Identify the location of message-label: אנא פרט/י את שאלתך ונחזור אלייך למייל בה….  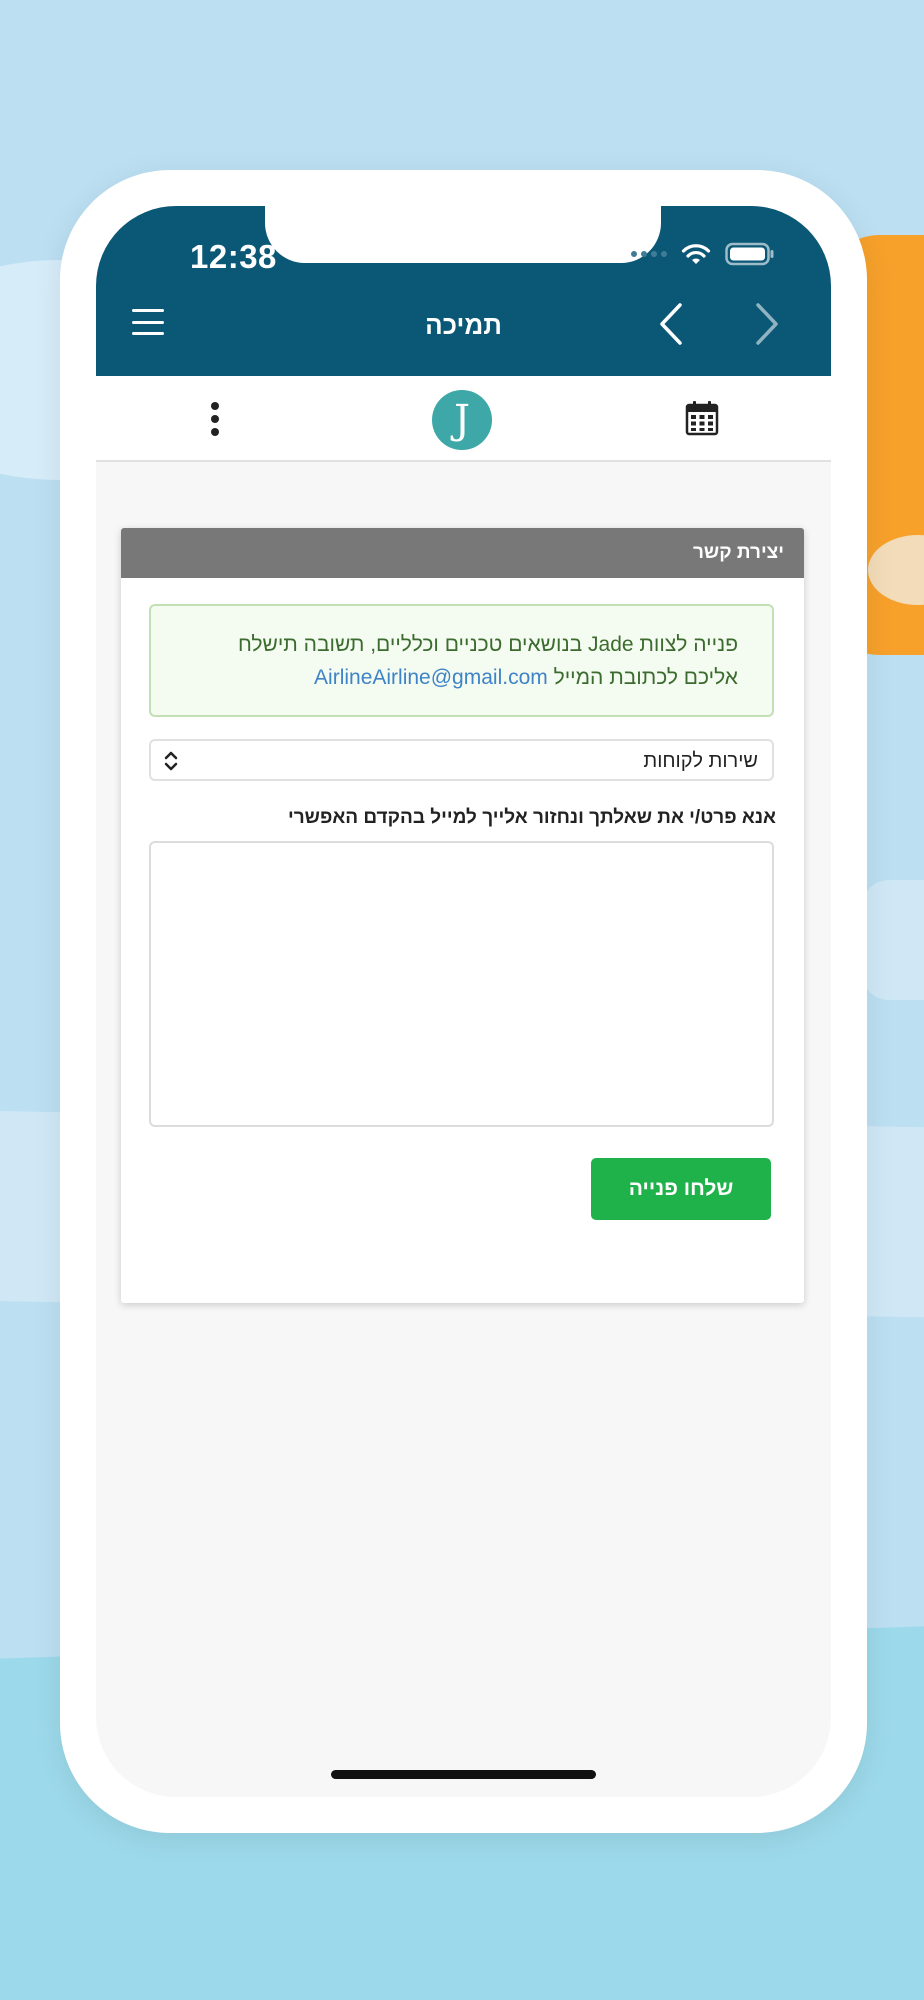
(531, 817).